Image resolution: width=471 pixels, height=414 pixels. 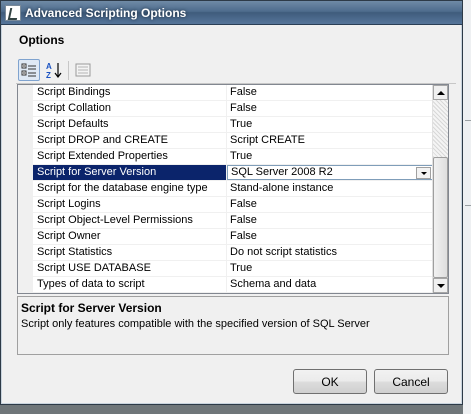 What do you see at coordinates (130, 268) in the screenshot?
I see `property-name: Script USE DATABASE` at bounding box center [130, 268].